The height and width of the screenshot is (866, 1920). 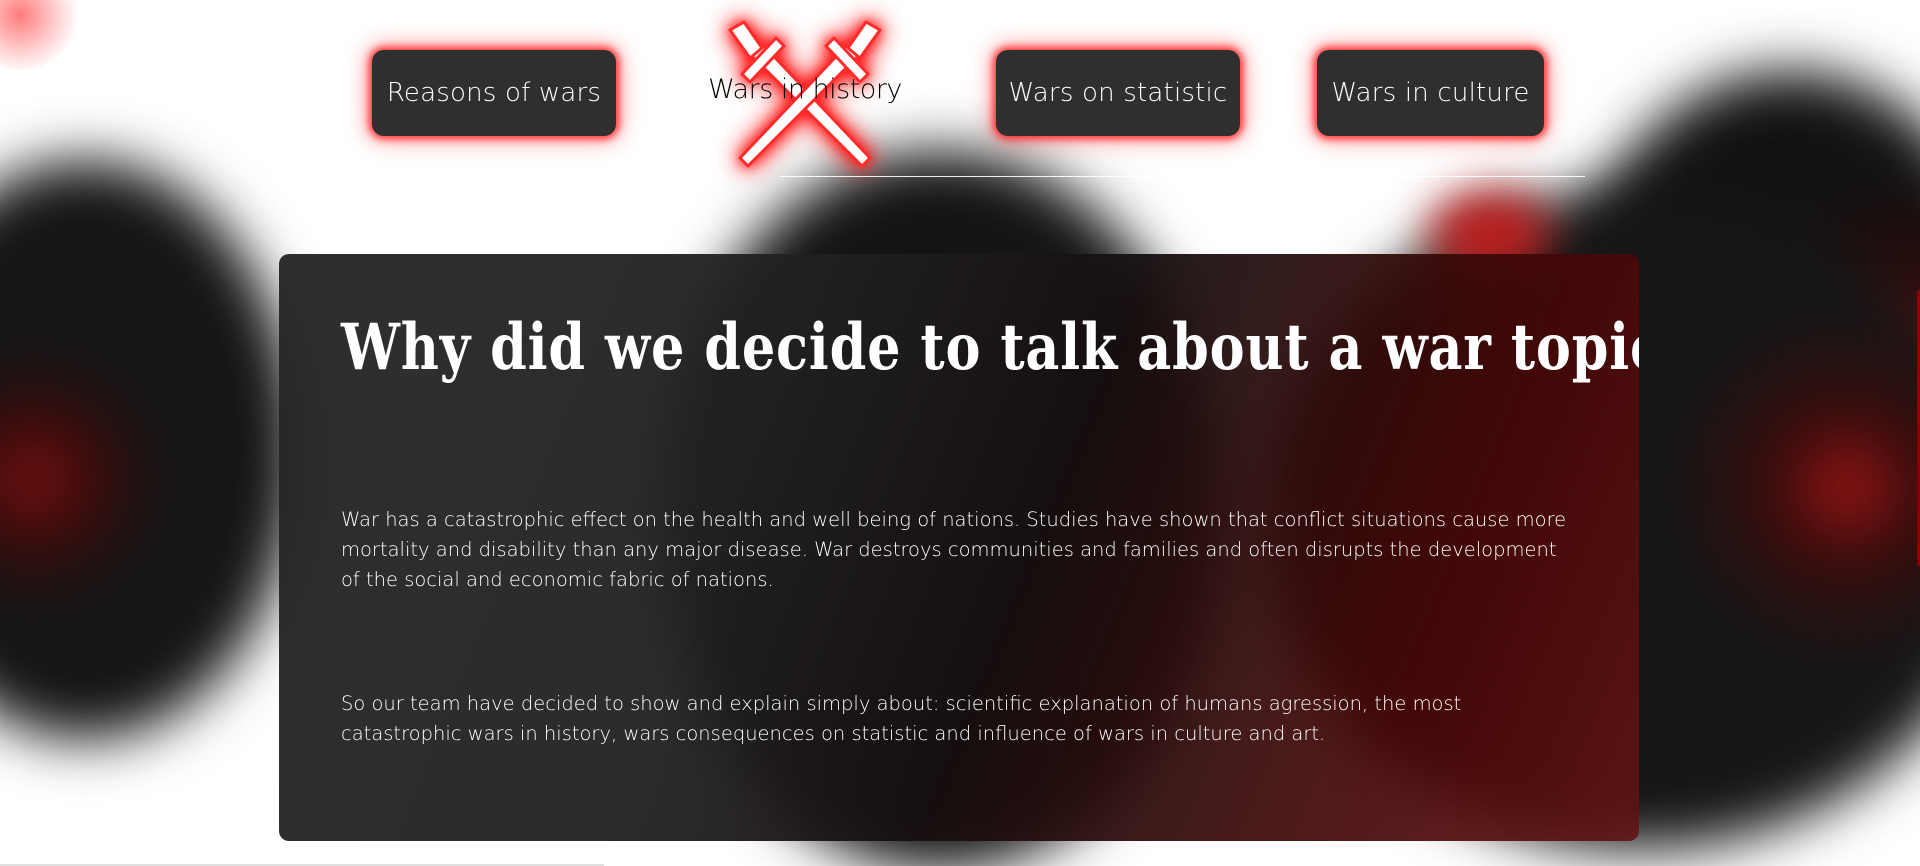 I want to click on nav-wars-in-culture-button: Wars in culture, so click(x=1430, y=93).